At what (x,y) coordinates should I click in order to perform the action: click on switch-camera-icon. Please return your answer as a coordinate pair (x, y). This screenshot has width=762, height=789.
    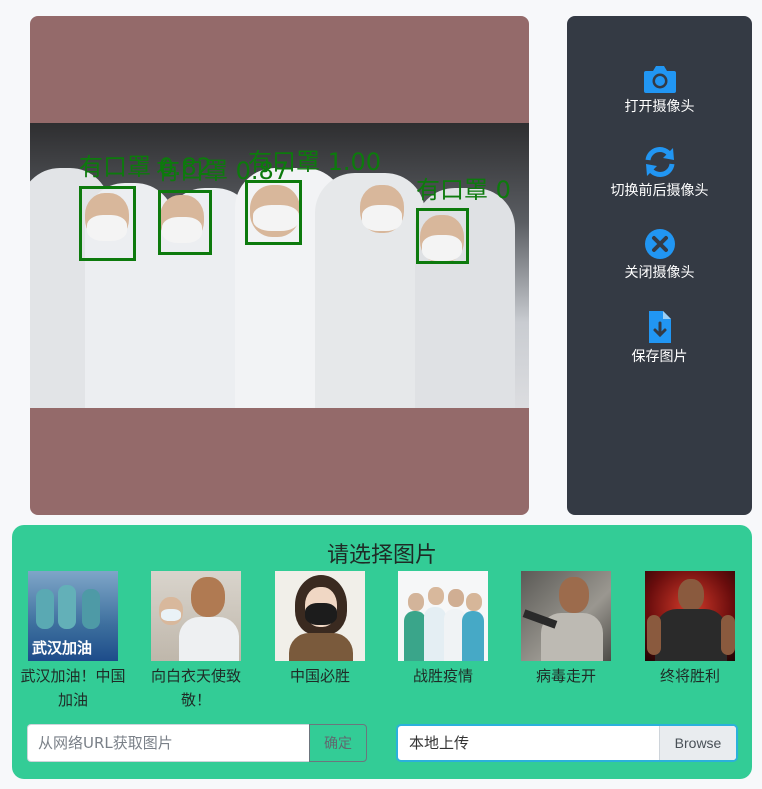
    Looking at the image, I should click on (659, 162).